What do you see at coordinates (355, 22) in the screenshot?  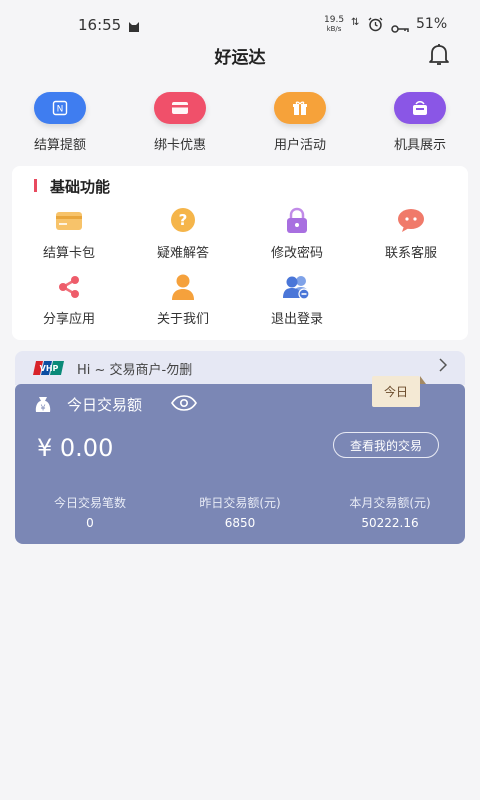 I see `data-arrows-icon: ⇅` at bounding box center [355, 22].